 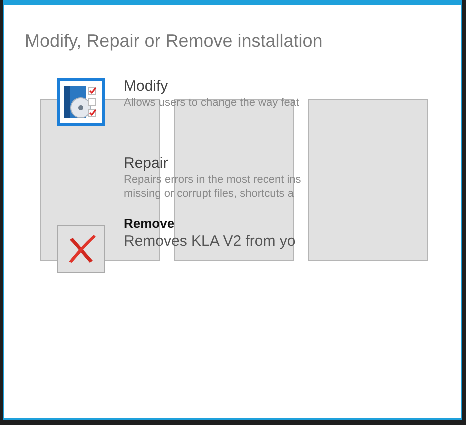 I want to click on option-title: Repair, so click(x=213, y=164).